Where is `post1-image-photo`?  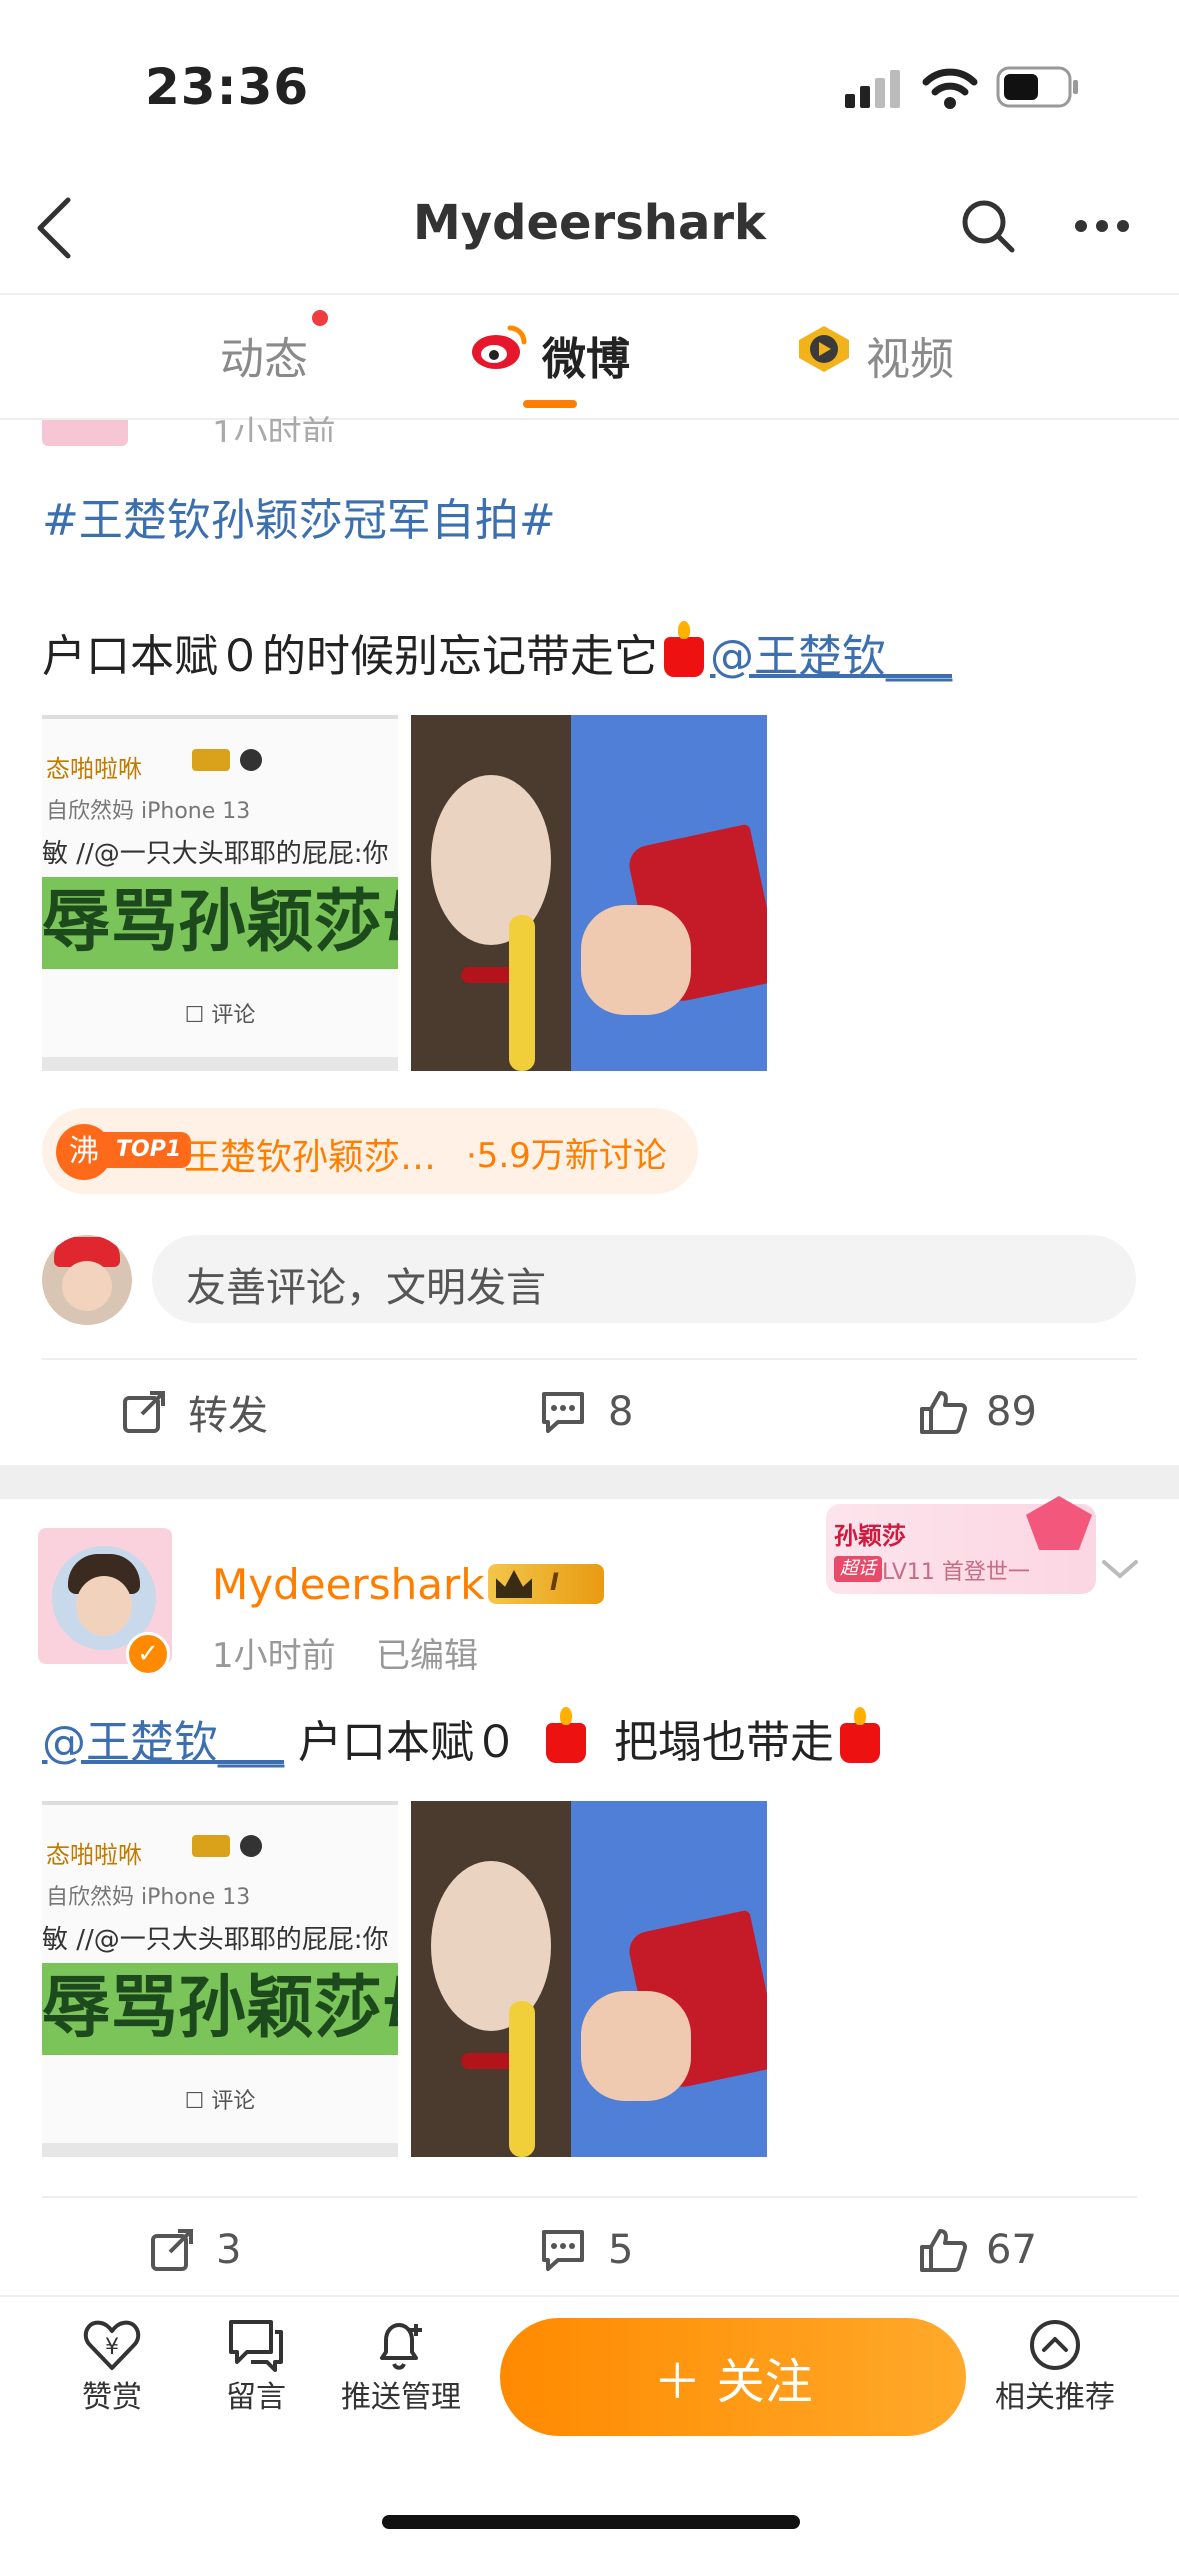 post1-image-photo is located at coordinates (589, 893).